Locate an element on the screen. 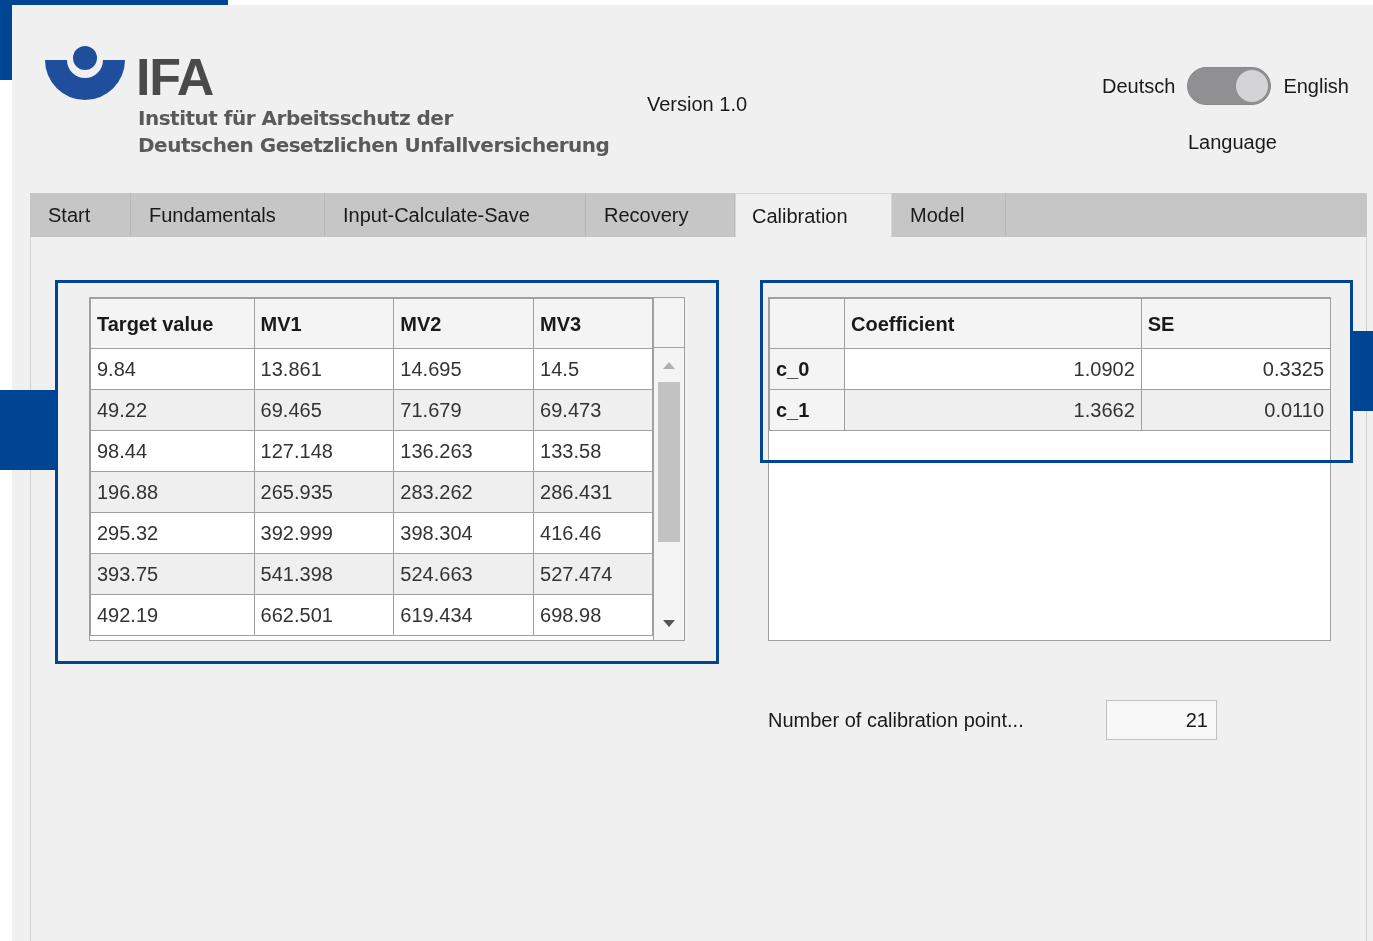  table-cell: 295.32 is located at coordinates (172, 533).